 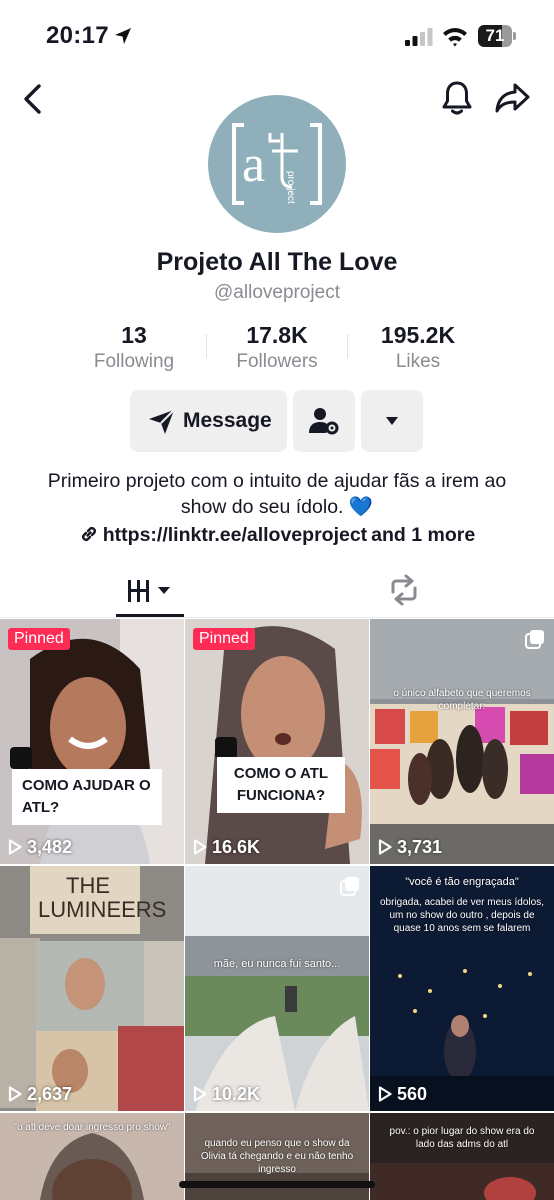 I want to click on following-label: Following, so click(x=134, y=361).